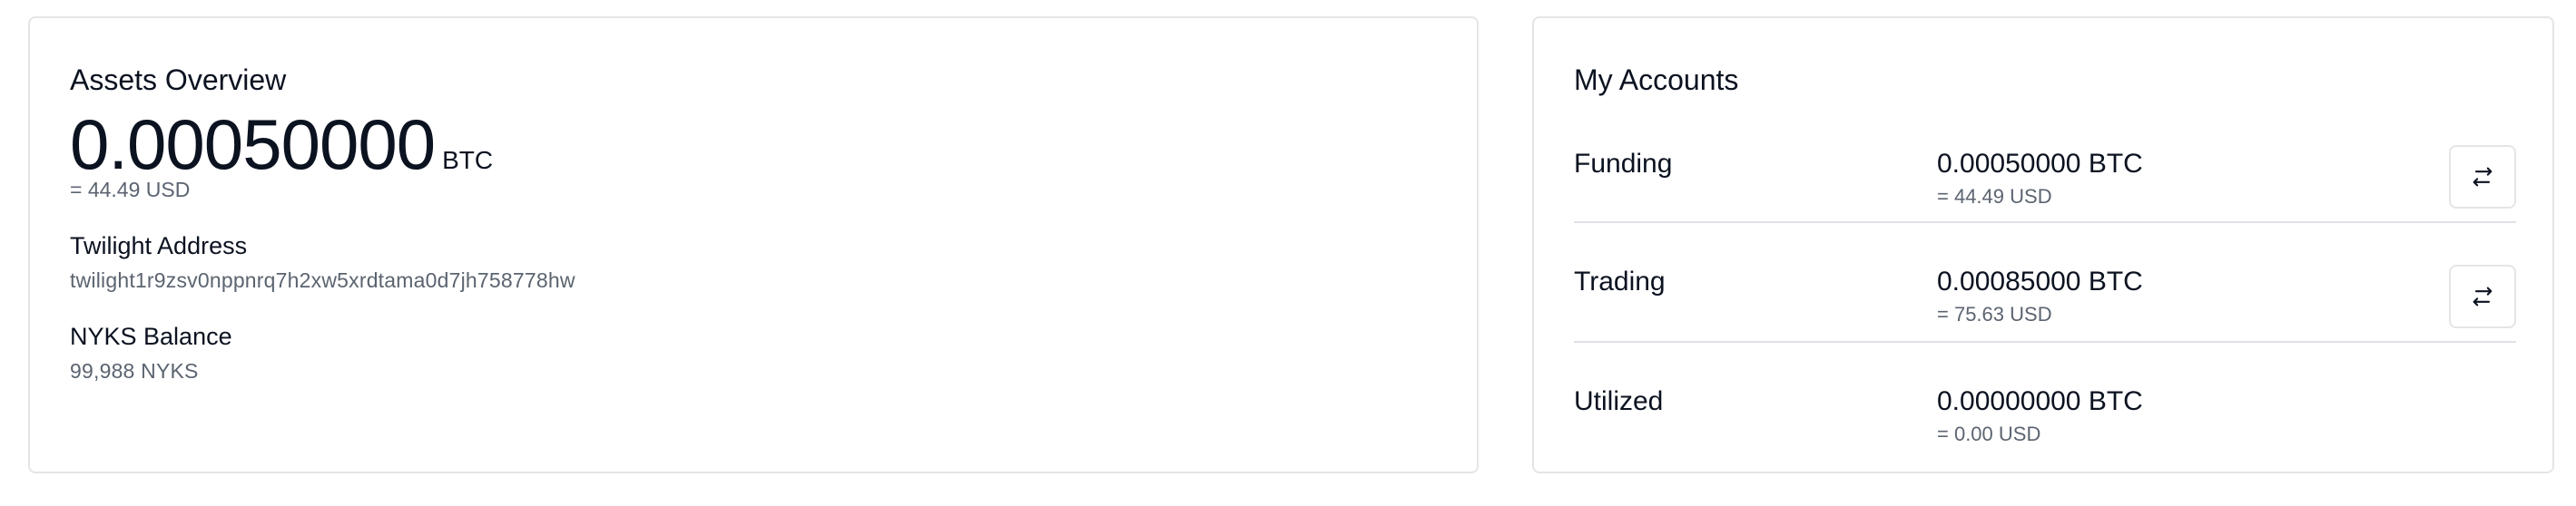 This screenshot has width=2576, height=506. What do you see at coordinates (468, 160) in the screenshot?
I see `total-btc-unit: BTC` at bounding box center [468, 160].